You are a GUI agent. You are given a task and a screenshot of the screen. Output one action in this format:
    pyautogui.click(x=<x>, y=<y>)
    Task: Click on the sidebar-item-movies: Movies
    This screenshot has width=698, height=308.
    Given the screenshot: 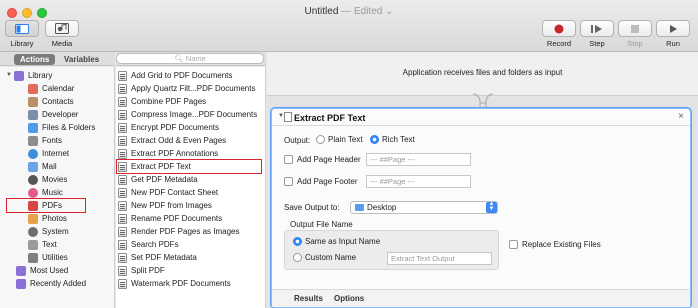 What is the action you would take?
    pyautogui.click(x=47, y=179)
    